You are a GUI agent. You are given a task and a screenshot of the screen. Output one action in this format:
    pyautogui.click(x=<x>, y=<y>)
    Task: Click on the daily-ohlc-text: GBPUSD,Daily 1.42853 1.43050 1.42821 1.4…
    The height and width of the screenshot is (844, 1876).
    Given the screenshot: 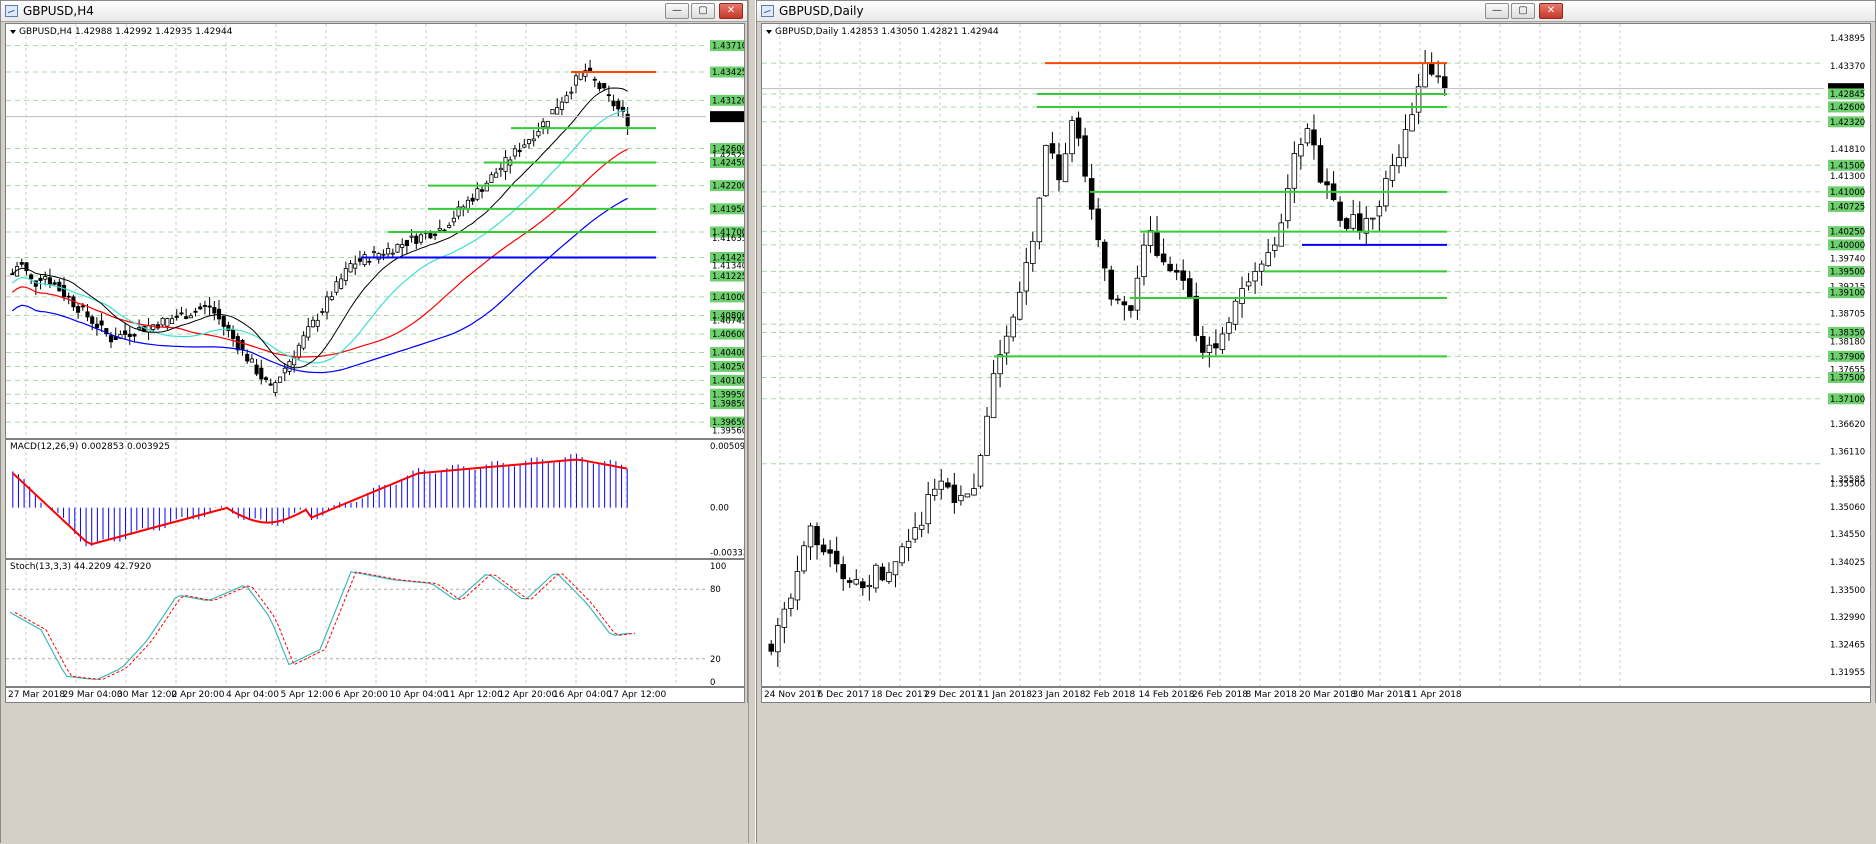 What is the action you would take?
    pyautogui.click(x=887, y=32)
    